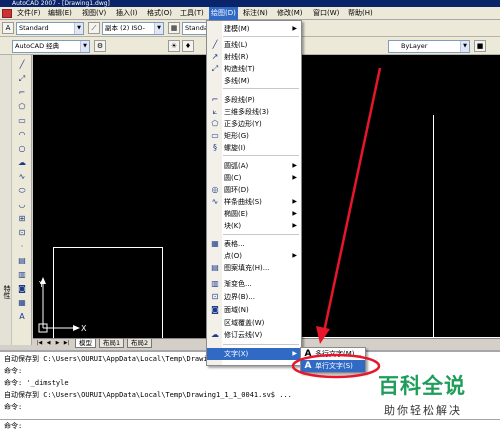 This screenshot has width=500, height=430. Describe the element at coordinates (323, 335) in the screenshot. I see `annotation-arrowhead` at that location.